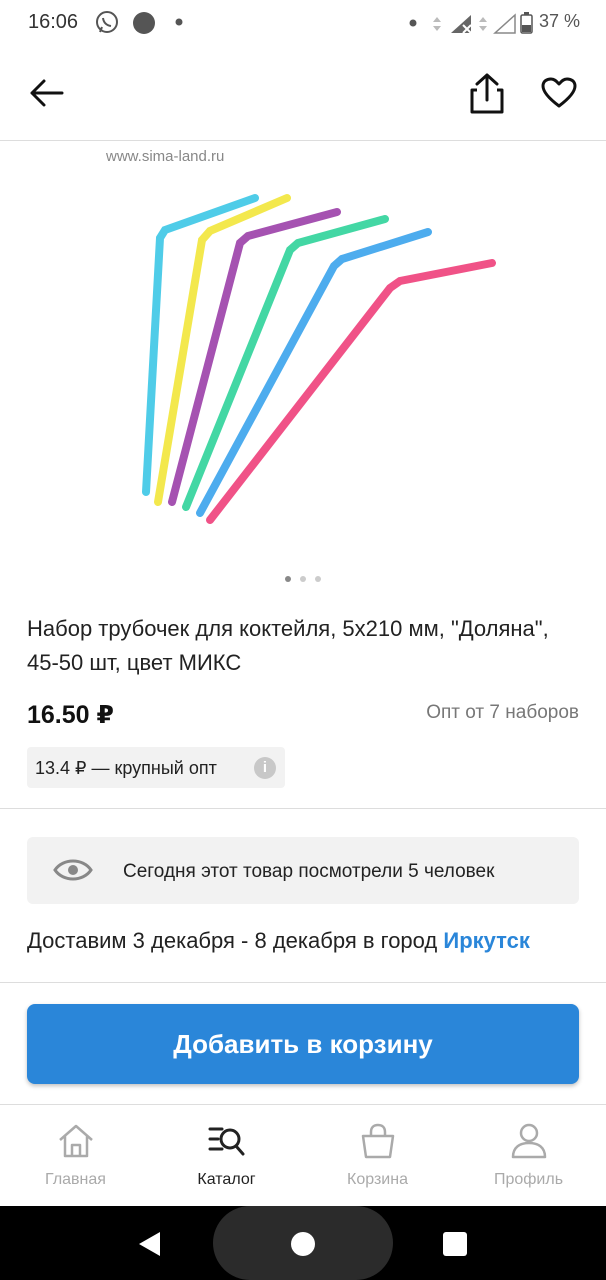  Describe the element at coordinates (309, 871) in the screenshot. I see `views-text: Сегодня этот товар посмотрели 5 человек` at that location.